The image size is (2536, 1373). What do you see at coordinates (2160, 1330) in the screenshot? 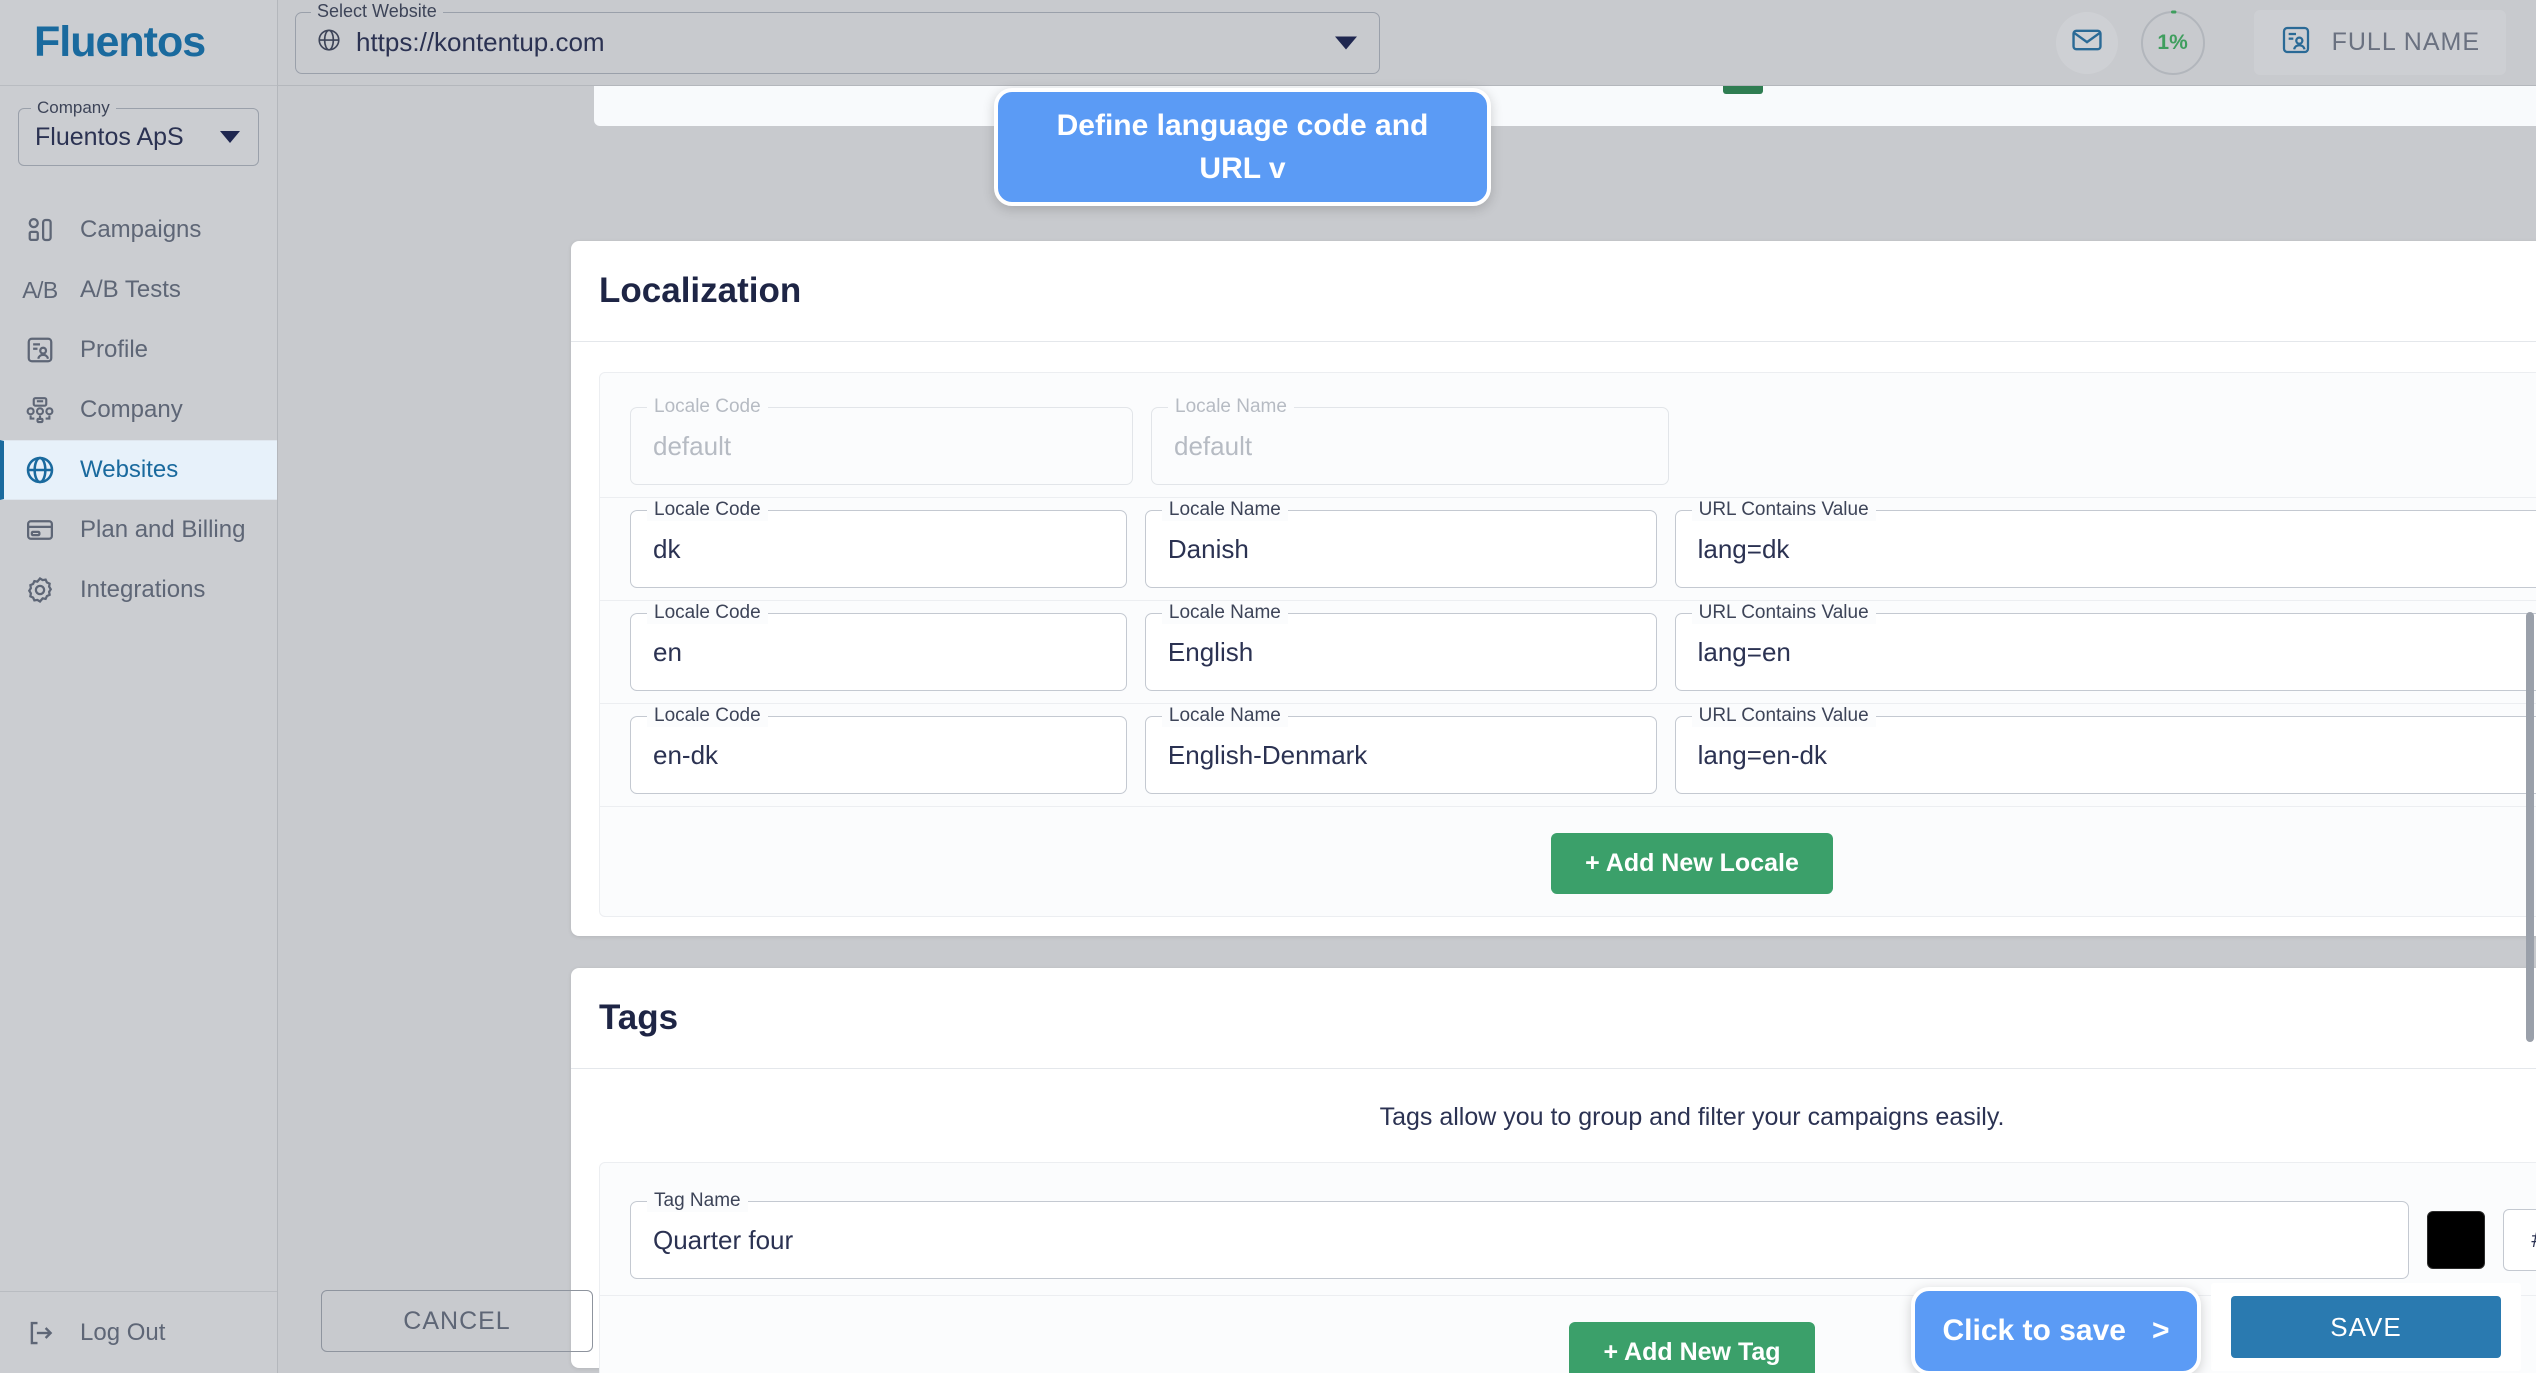
I see `chevron-right-icon: >` at bounding box center [2160, 1330].